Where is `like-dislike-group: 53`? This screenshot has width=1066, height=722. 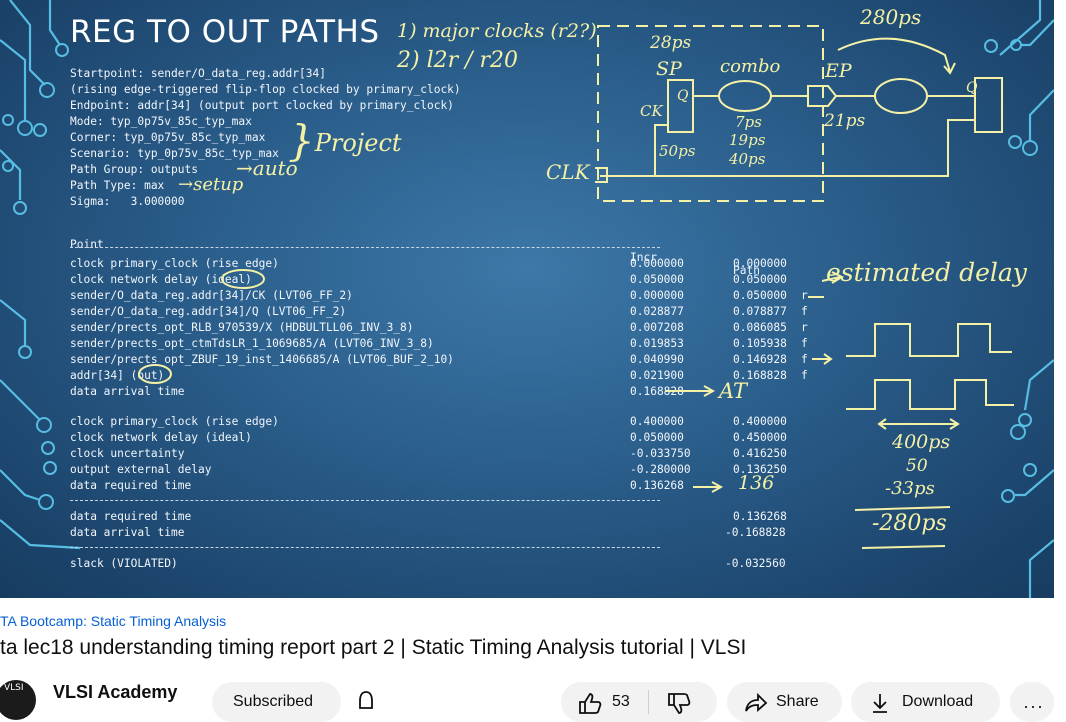
like-dislike-group: 53 is located at coordinates (639, 702).